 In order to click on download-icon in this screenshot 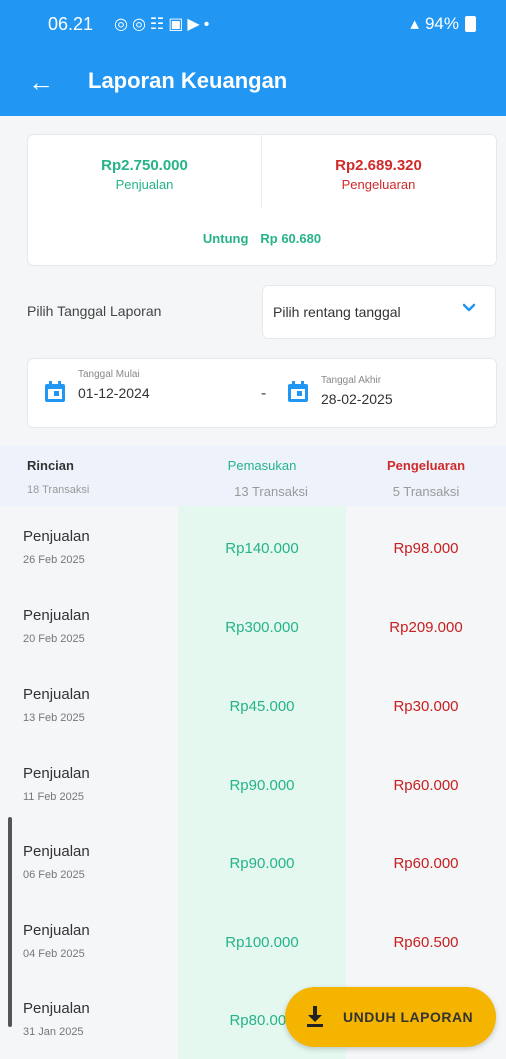, I will do `click(315, 1016)`.